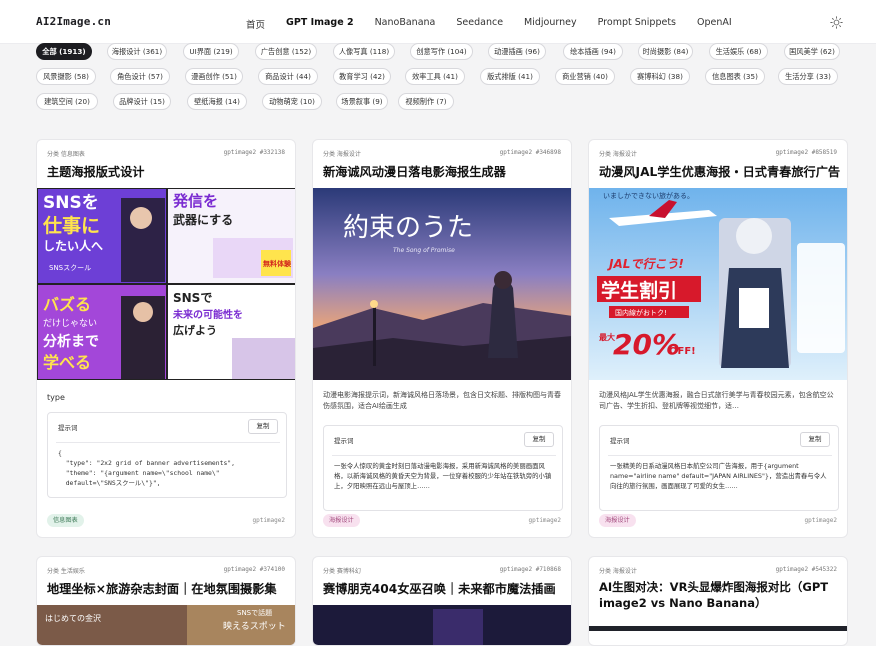 The image size is (876, 646). I want to click on nav-home: 首页, so click(255, 24).